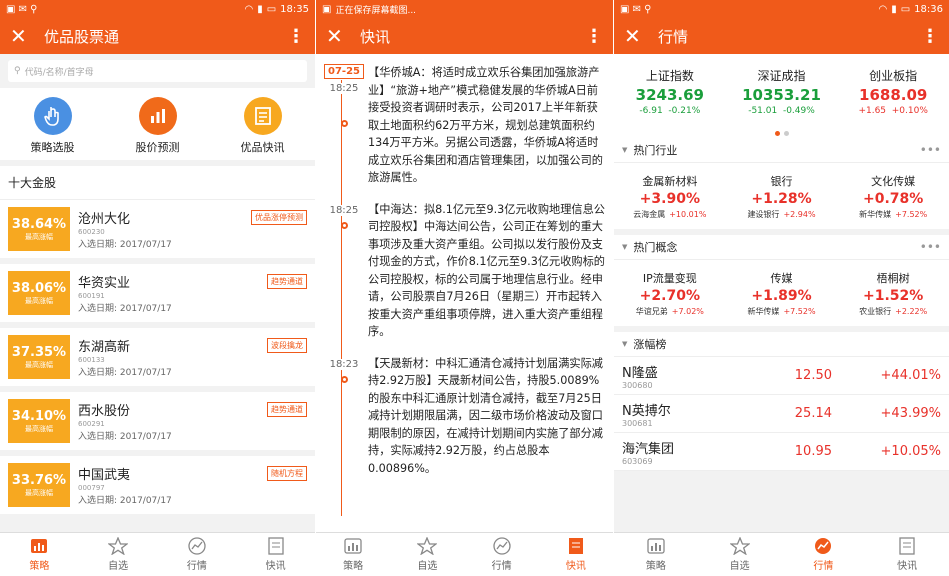 This screenshot has width=949, height=576. I want to click on table-row: N隆盛 300680 12.50 +44.01%, so click(781, 376).